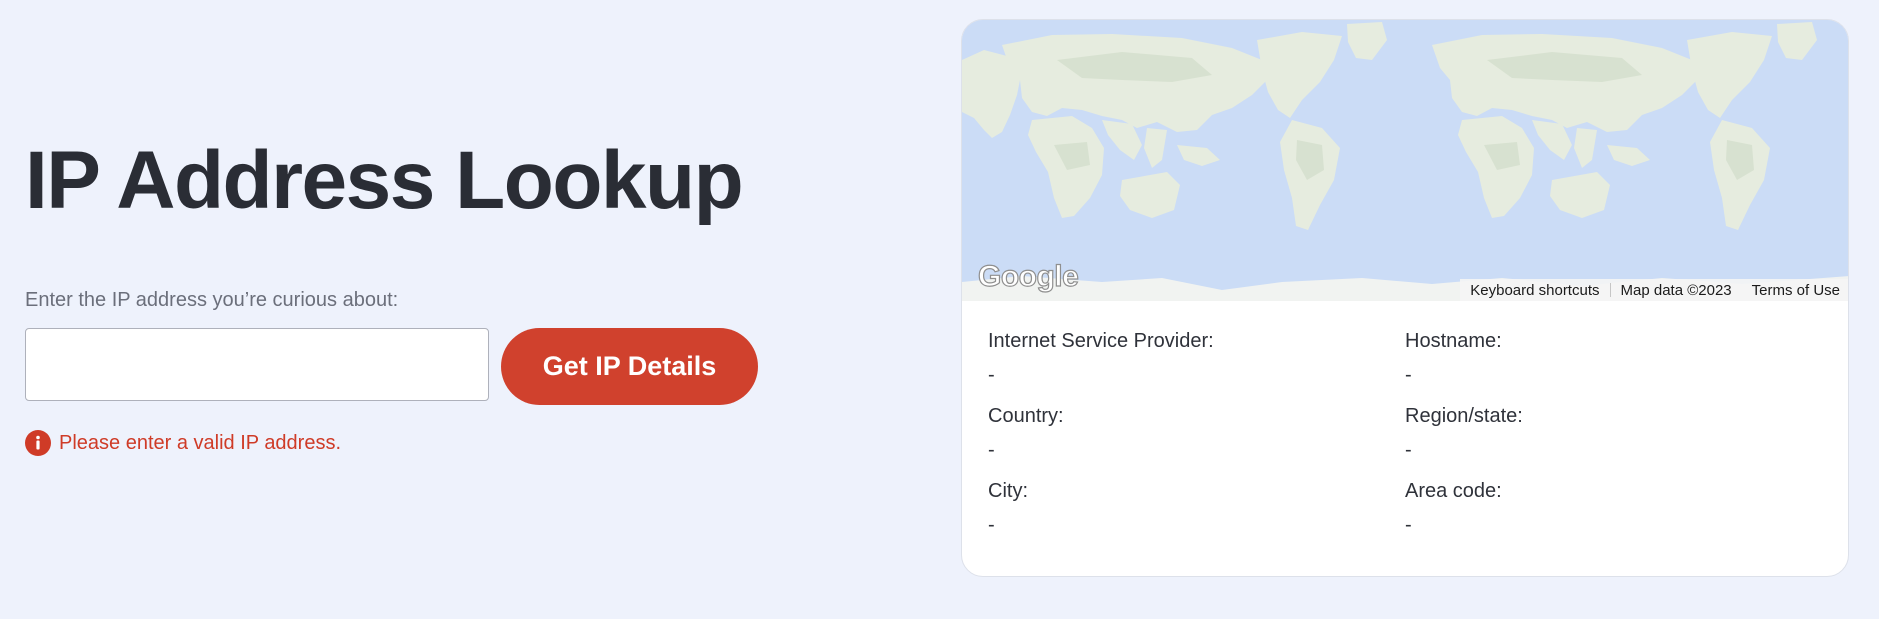 This screenshot has width=1879, height=619. Describe the element at coordinates (1453, 341) in the screenshot. I see `detail-label: Hostname:` at that location.